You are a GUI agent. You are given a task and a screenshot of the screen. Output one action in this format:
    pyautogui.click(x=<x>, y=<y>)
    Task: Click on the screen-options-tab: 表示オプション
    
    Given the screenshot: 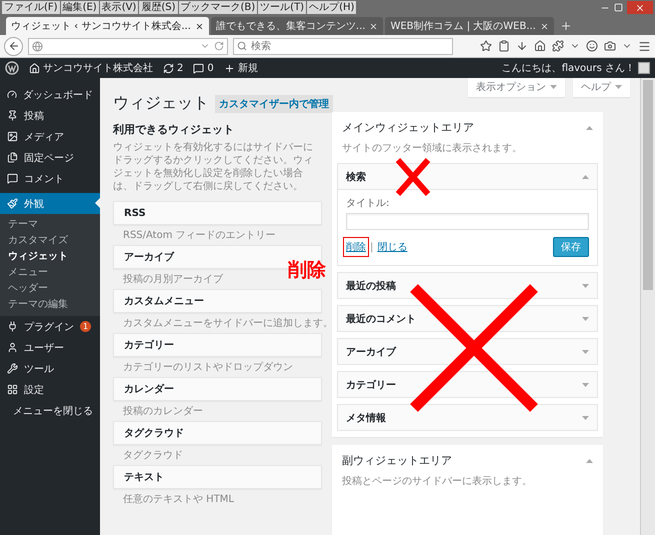 What is the action you would take?
    pyautogui.click(x=516, y=87)
    